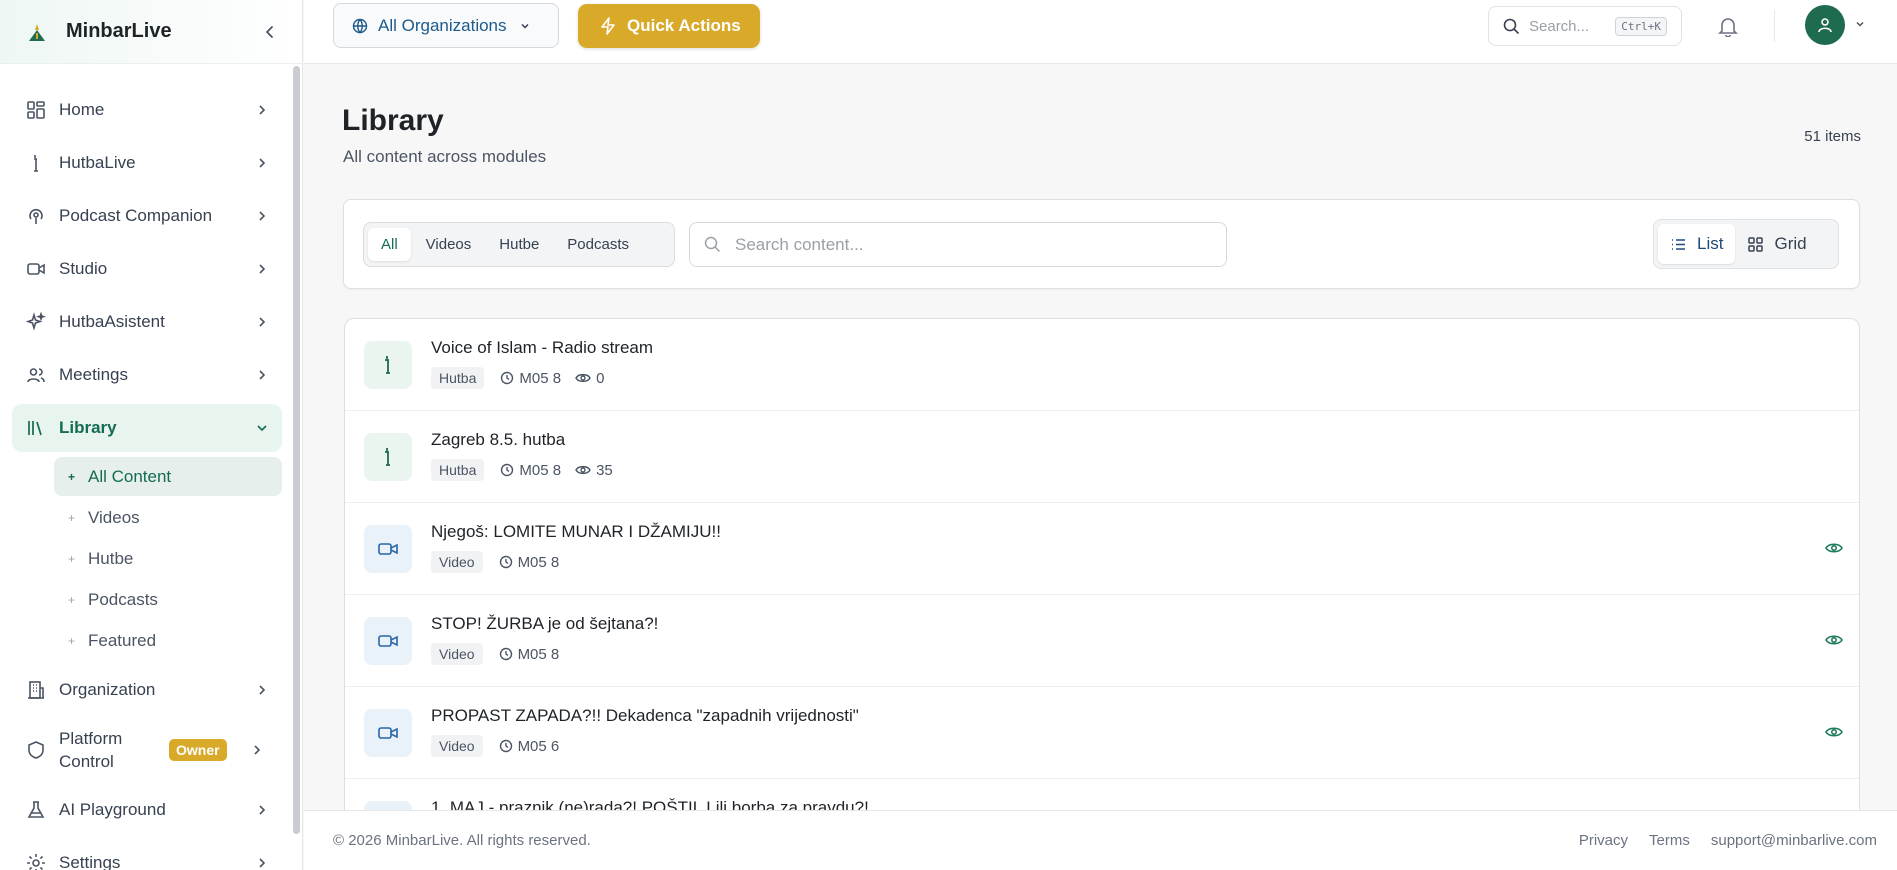 Image resolution: width=1897 pixels, height=870 pixels. What do you see at coordinates (608, 26) in the screenshot?
I see `lightning-icon` at bounding box center [608, 26].